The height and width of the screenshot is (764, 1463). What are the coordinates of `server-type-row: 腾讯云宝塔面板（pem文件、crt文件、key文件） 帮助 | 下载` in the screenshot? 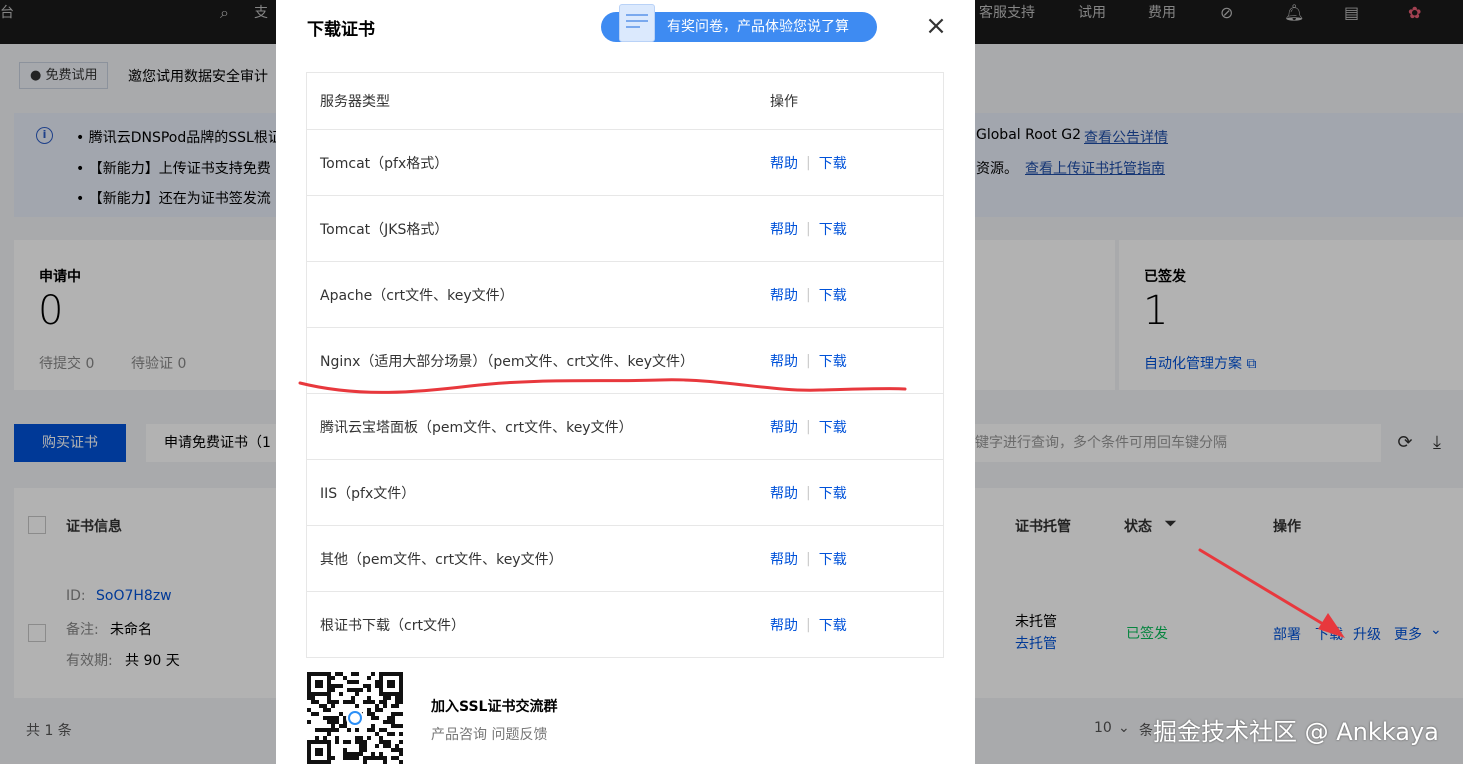 It's located at (625, 426).